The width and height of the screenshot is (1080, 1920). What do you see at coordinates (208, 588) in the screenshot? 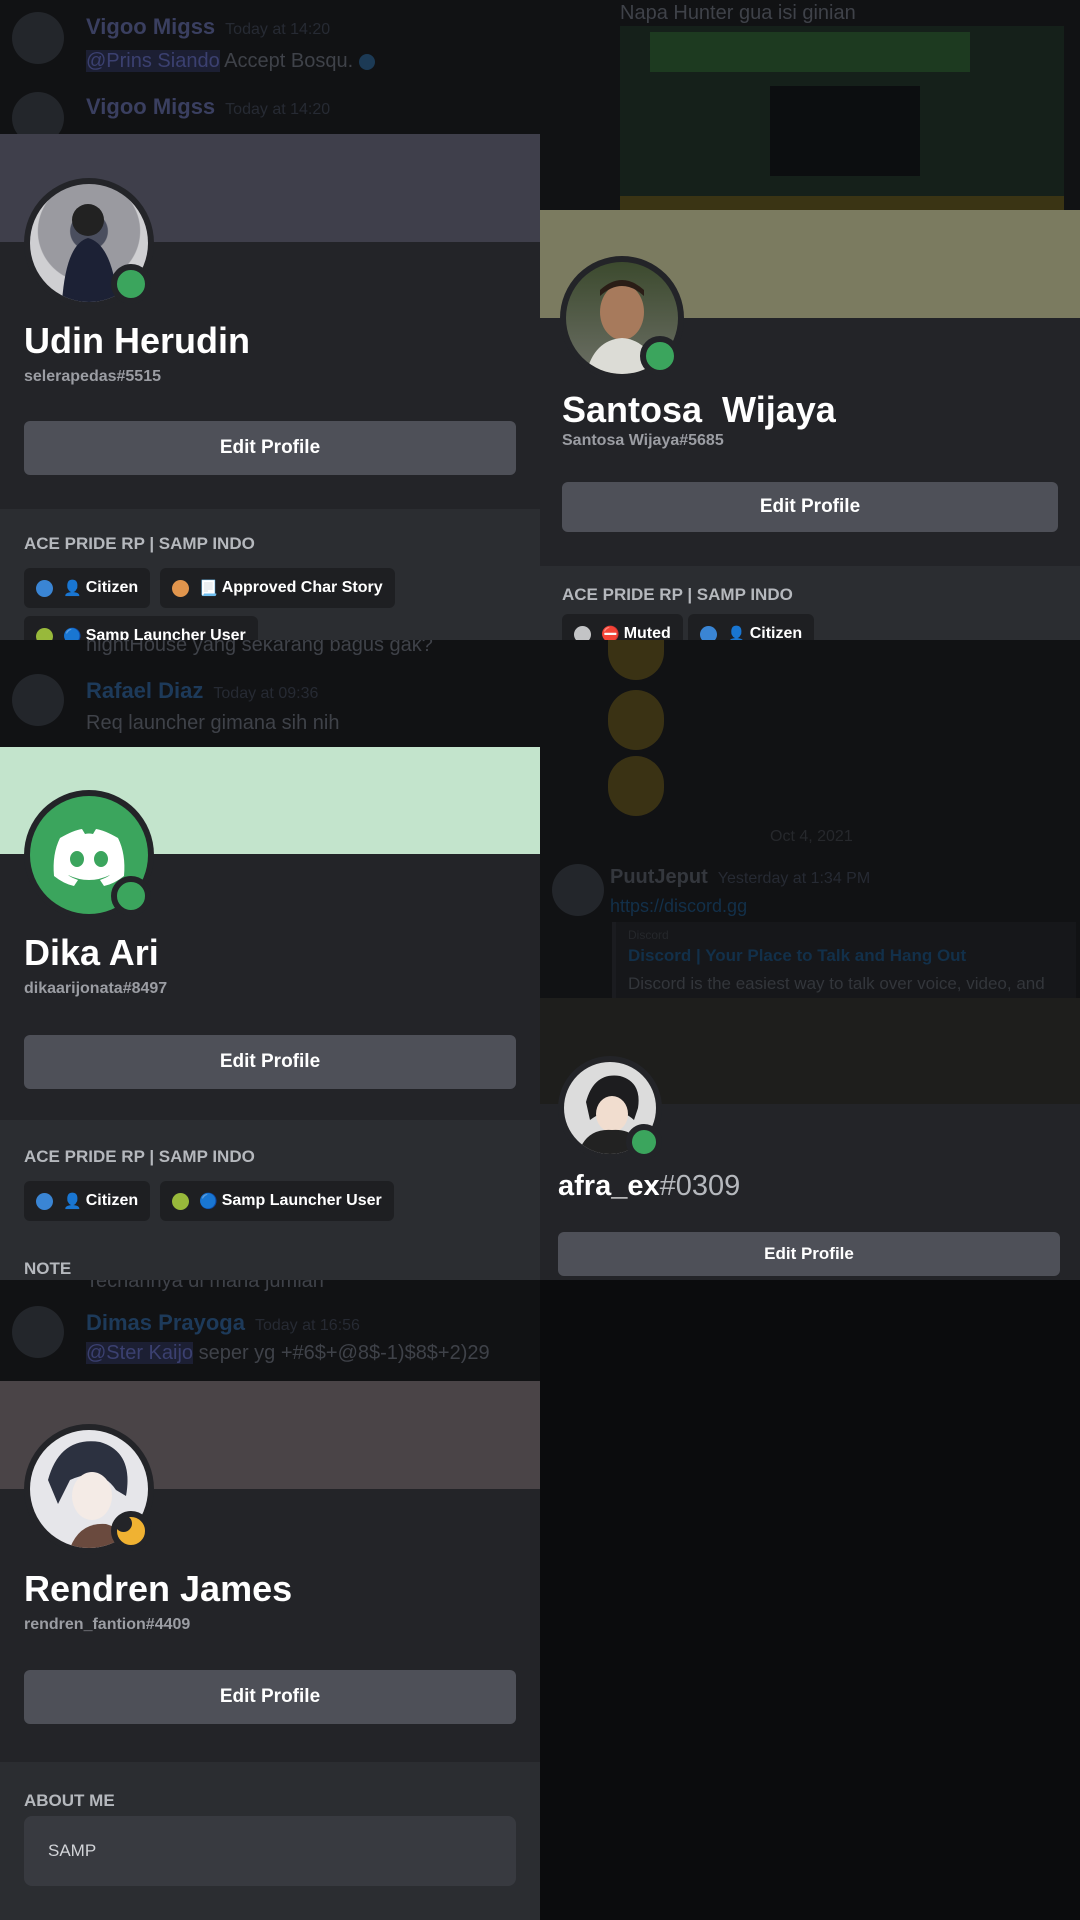
I see `document-icon: 📃` at bounding box center [208, 588].